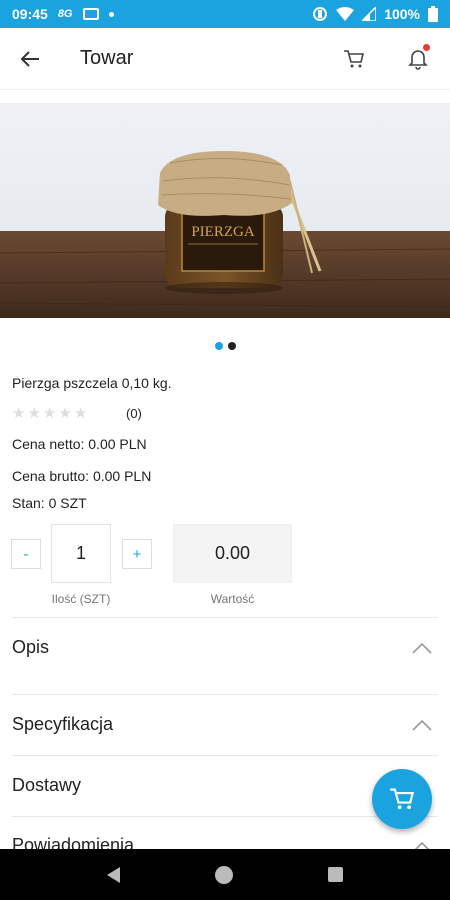 The height and width of the screenshot is (900, 450). What do you see at coordinates (335, 874) in the screenshot?
I see `nav-recents-icon` at bounding box center [335, 874].